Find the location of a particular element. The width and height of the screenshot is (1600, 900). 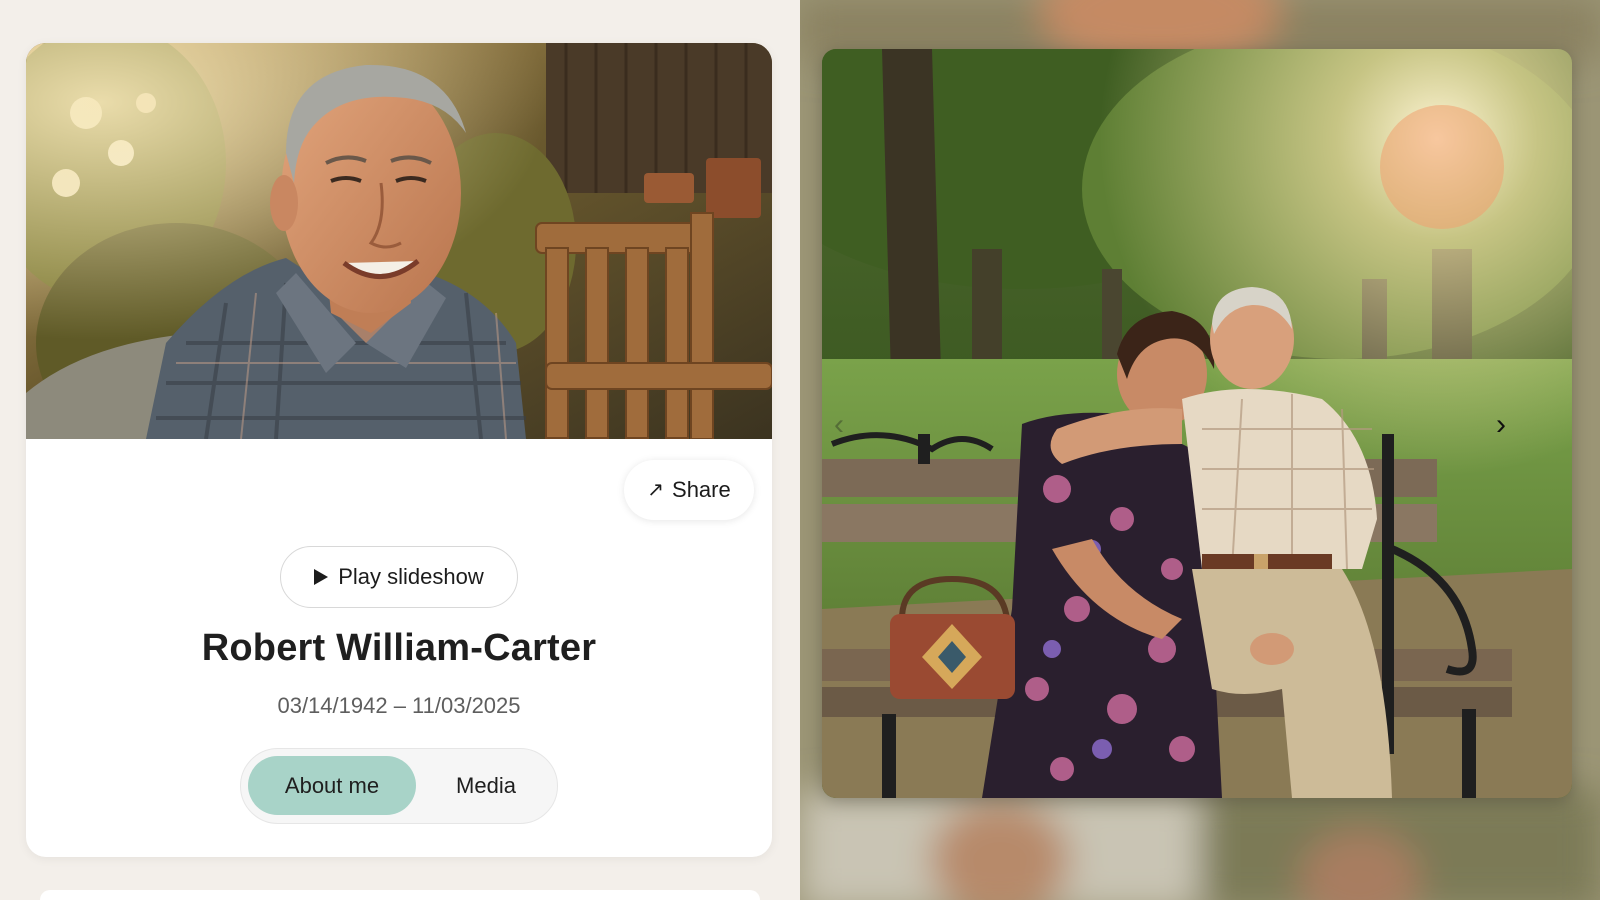

profile-tabs: About me Media is located at coordinates (399, 786).